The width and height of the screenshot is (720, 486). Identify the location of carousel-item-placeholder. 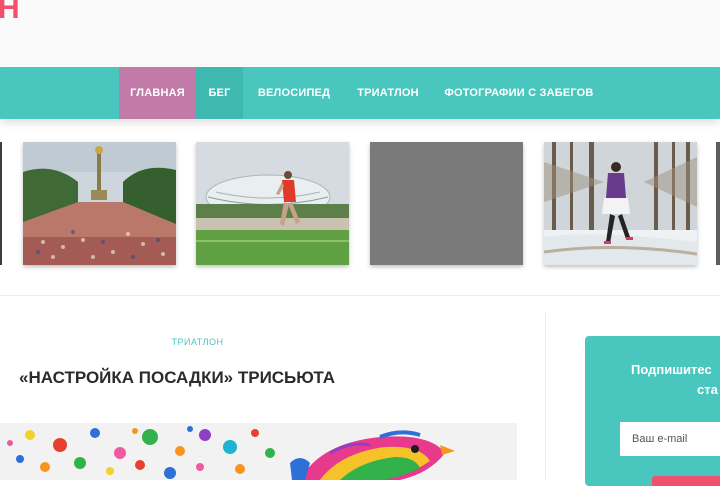
(446, 203).